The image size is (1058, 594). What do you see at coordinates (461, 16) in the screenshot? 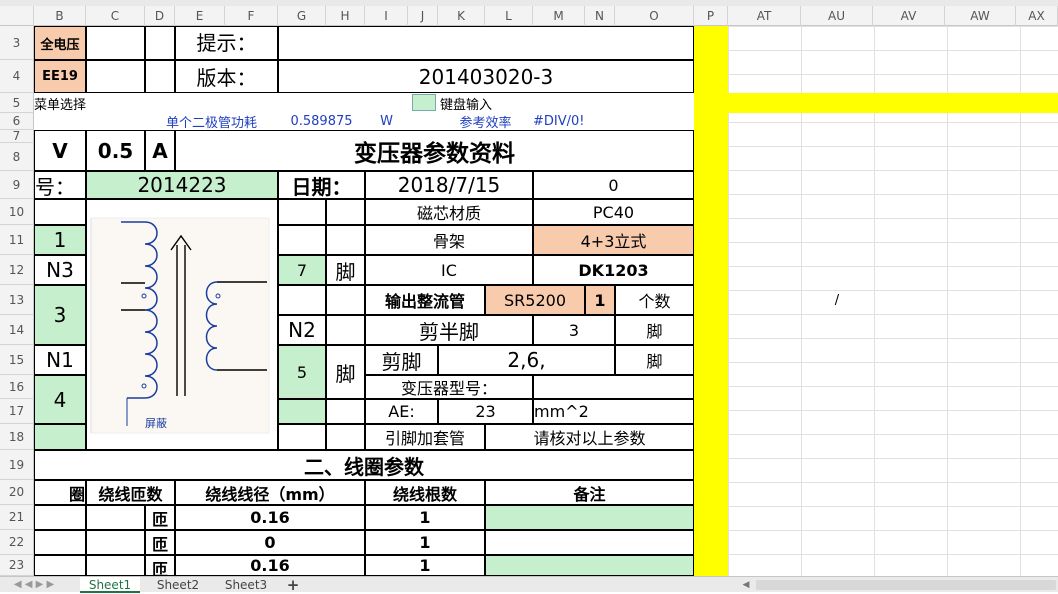
I see `col-header: K` at bounding box center [461, 16].